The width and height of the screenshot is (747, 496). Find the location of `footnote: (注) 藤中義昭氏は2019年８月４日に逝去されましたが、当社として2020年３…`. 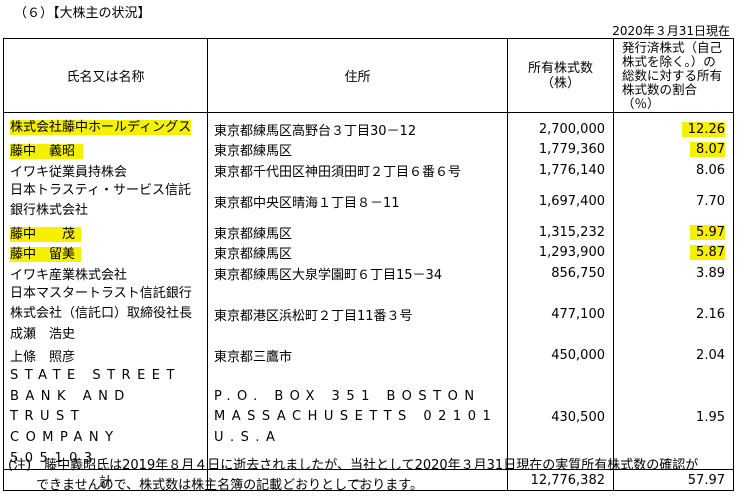

footnote: (注) 藤中義昭氏は2019年８月４日に逝去されましたが、当社として2020年３… is located at coordinates (375, 476).